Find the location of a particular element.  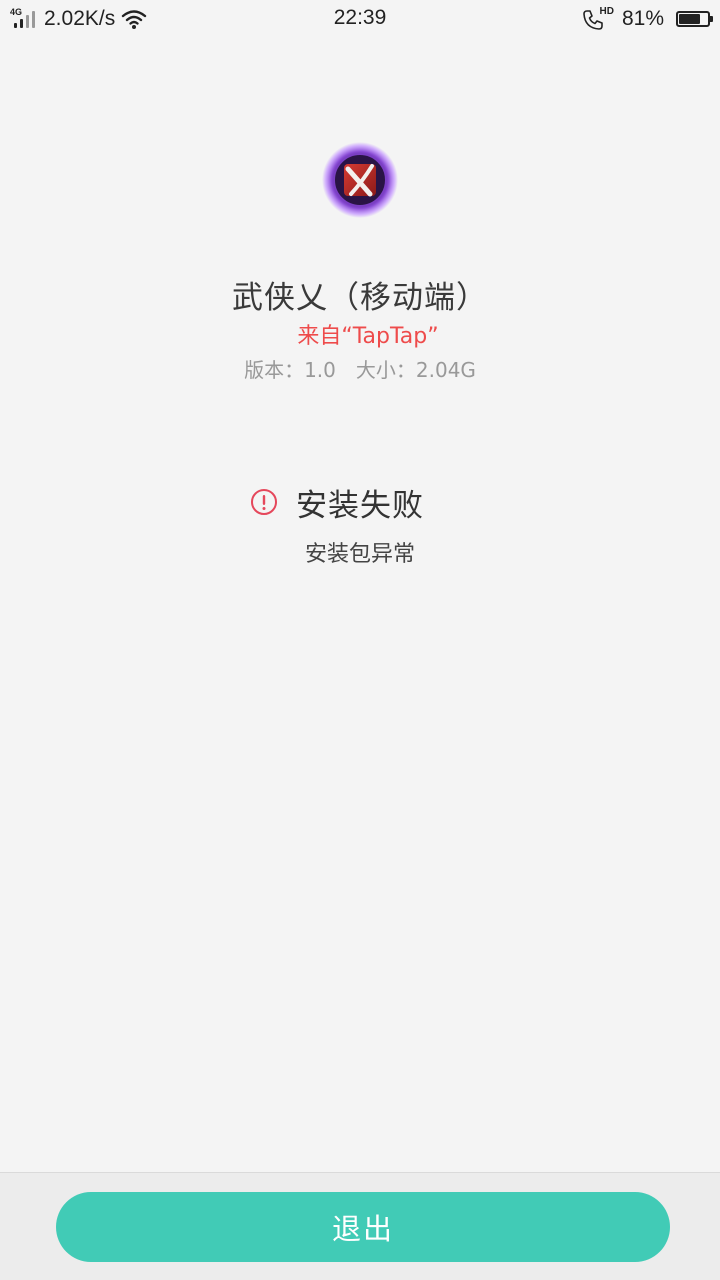

status-bar-right: HD 81% is located at coordinates (647, 19).